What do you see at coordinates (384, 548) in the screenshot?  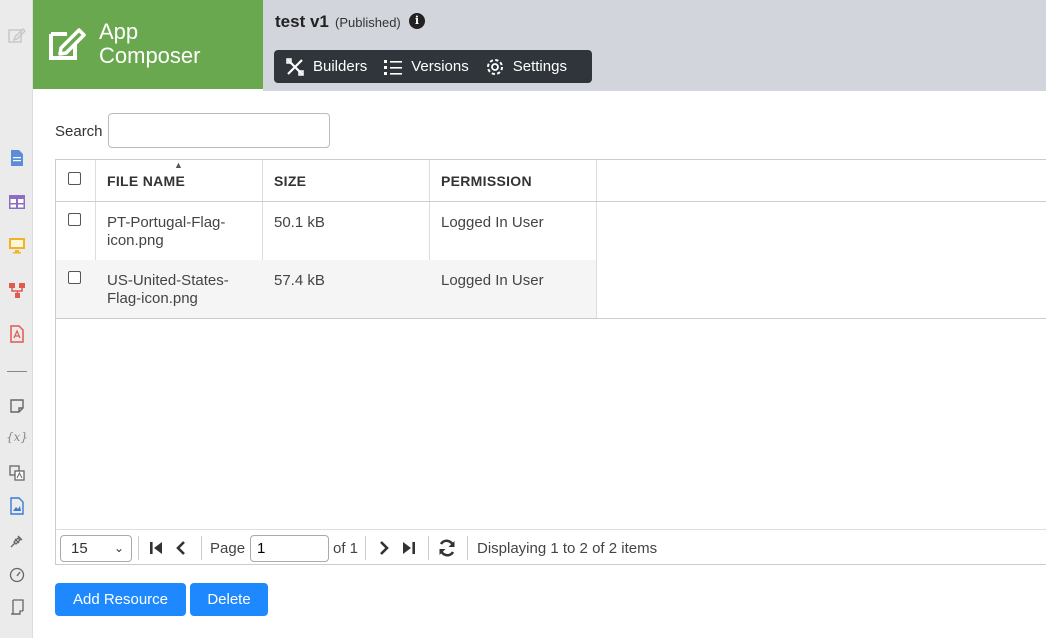 I see `next-page-button` at bounding box center [384, 548].